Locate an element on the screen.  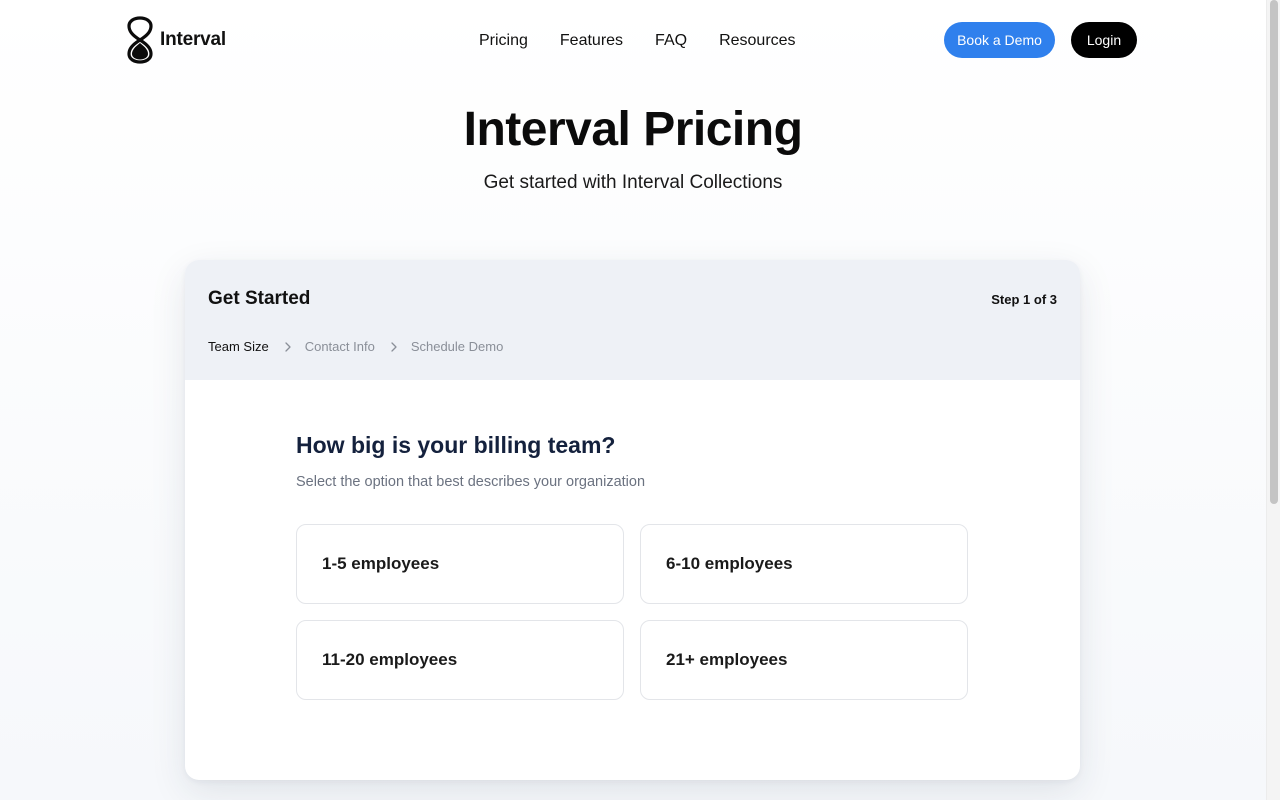
step-team-size: Team Size is located at coordinates (238, 347).